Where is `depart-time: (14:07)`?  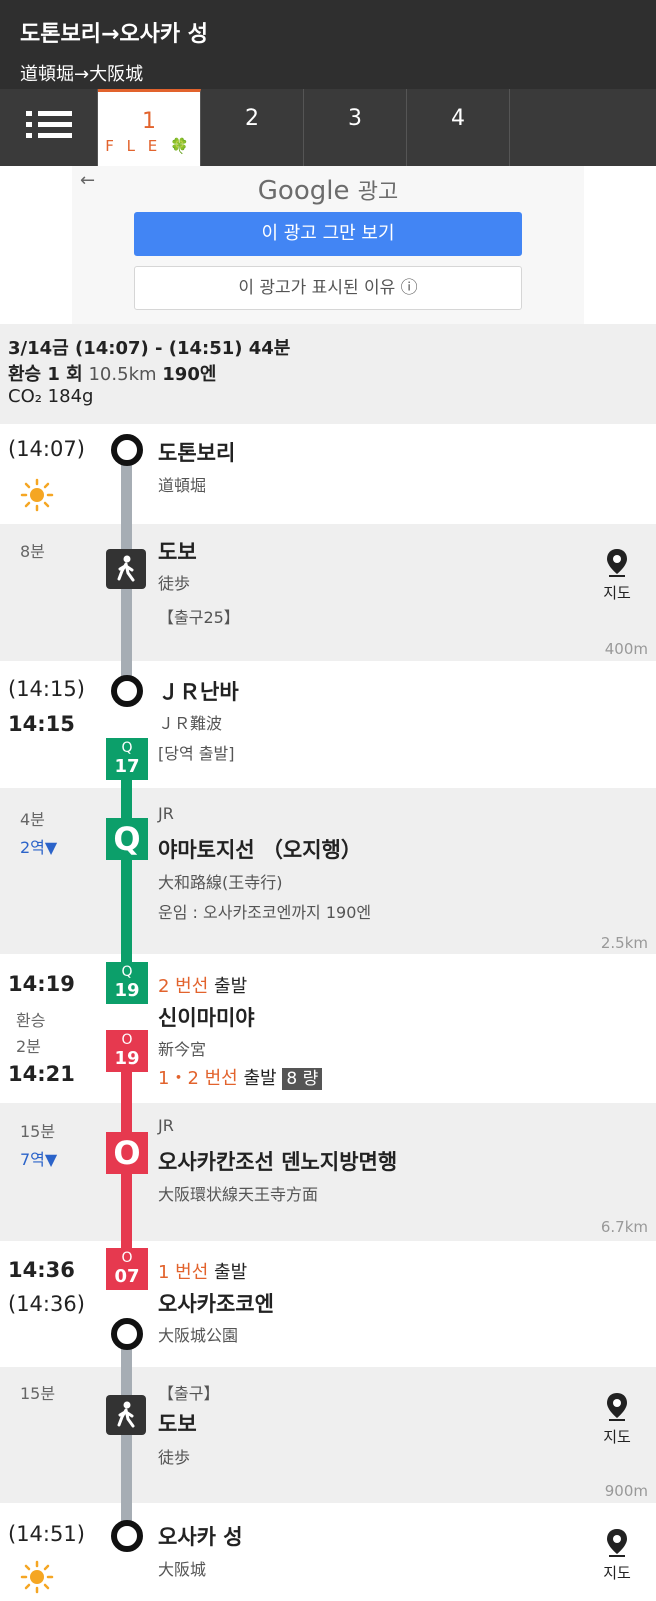
depart-time: (14:07) is located at coordinates (46, 449).